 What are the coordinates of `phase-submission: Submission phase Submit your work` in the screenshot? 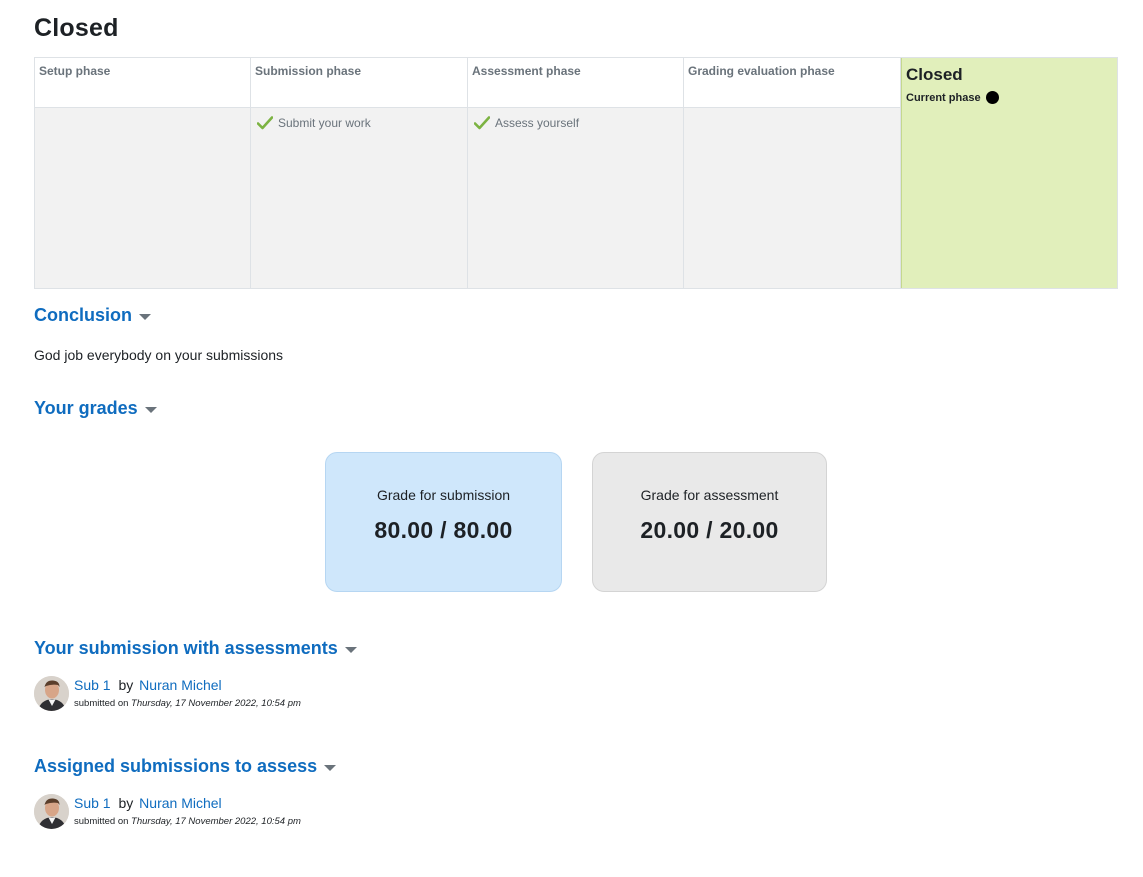 It's located at (359, 173).